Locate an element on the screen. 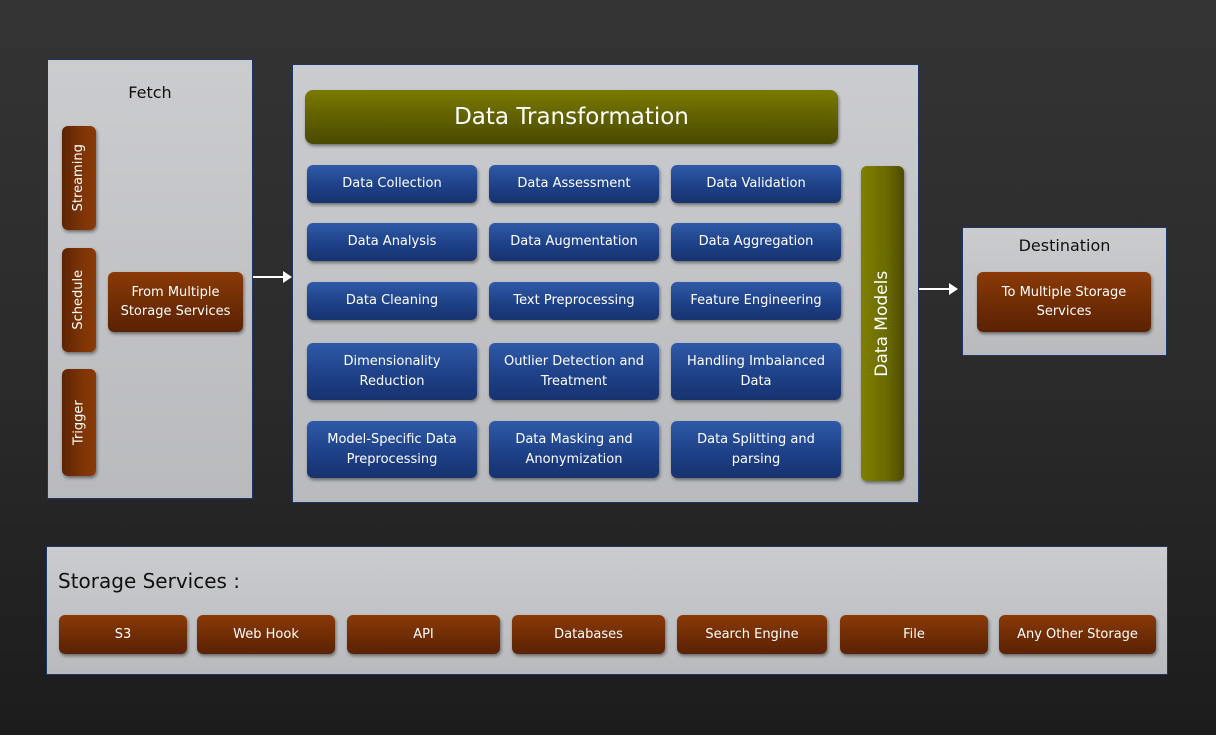 The image size is (1216, 735). transformation-header: Data Transformation is located at coordinates (571, 117).